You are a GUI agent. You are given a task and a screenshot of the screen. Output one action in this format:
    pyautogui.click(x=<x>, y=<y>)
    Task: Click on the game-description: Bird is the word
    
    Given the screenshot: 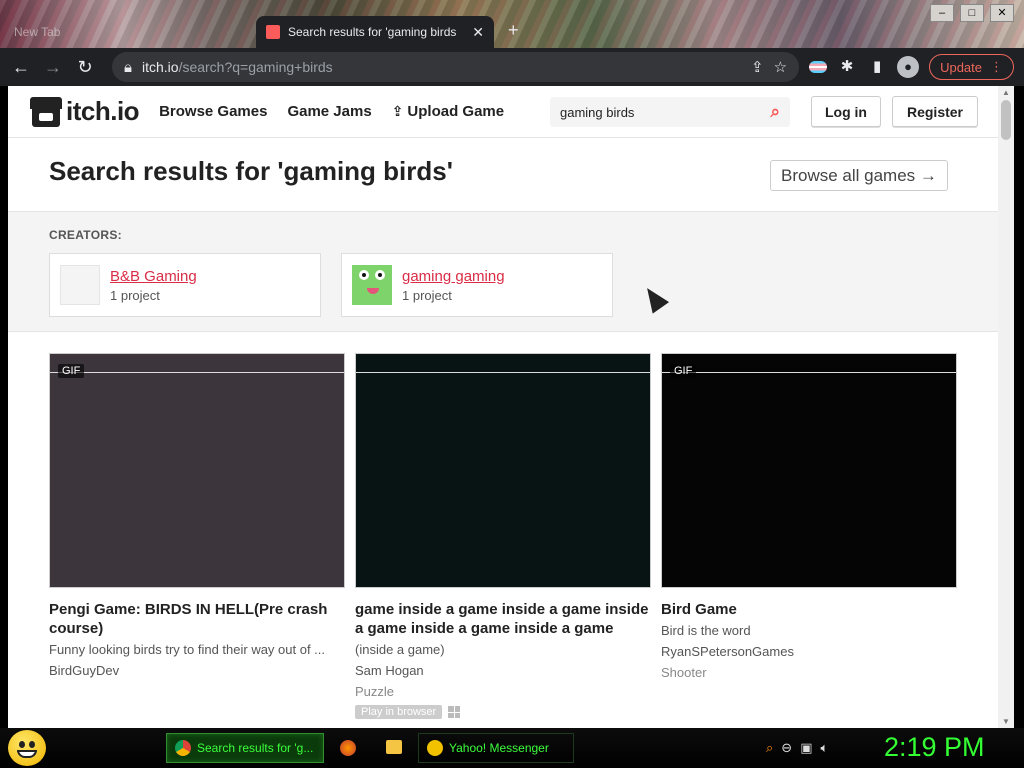 What is the action you would take?
    pyautogui.click(x=706, y=630)
    